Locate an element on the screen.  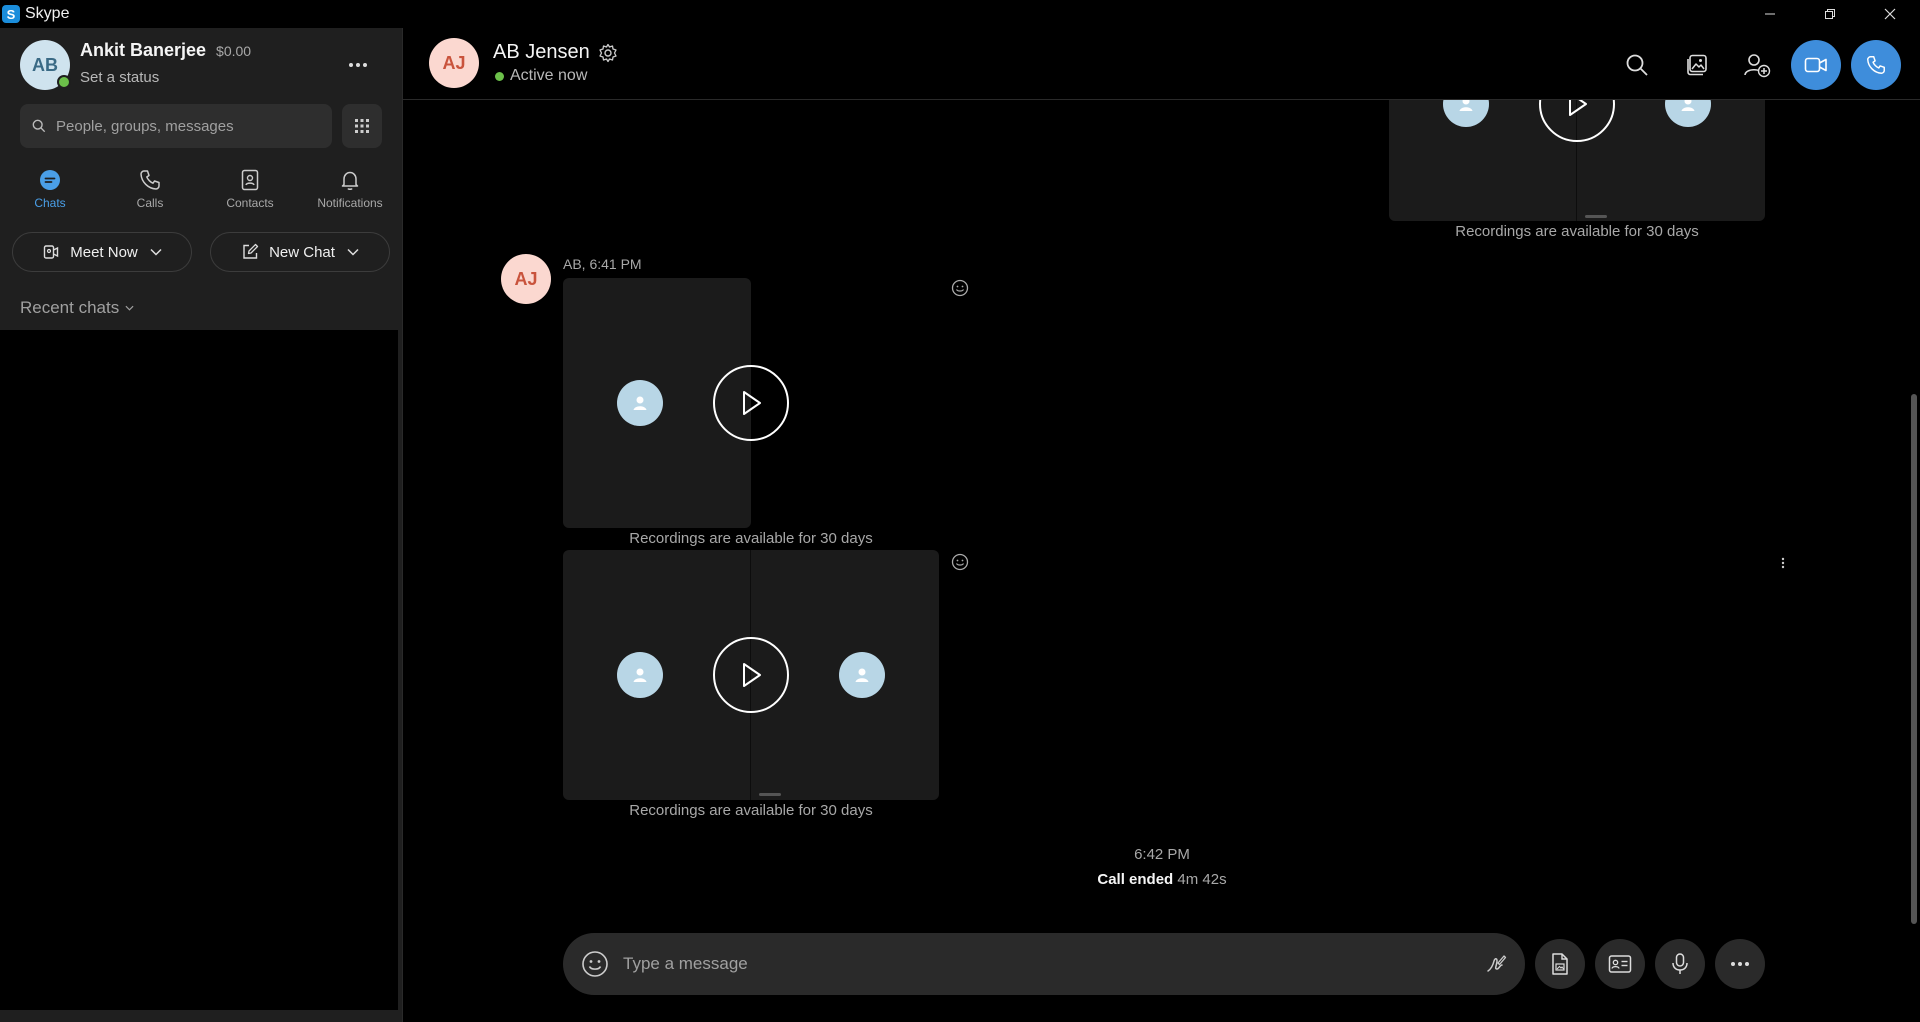
call-ended-notice: Call ended 4m 42s is located at coordinates (1161, 879).